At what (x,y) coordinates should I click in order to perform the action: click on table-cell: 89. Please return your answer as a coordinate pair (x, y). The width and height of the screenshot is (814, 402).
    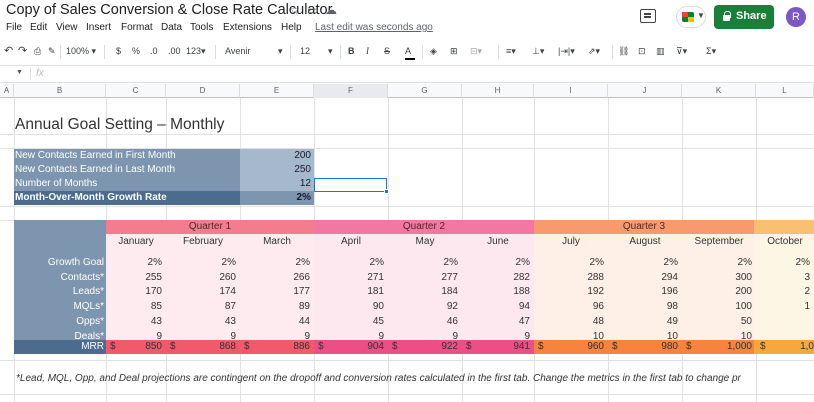
    Looking at the image, I should click on (275, 307).